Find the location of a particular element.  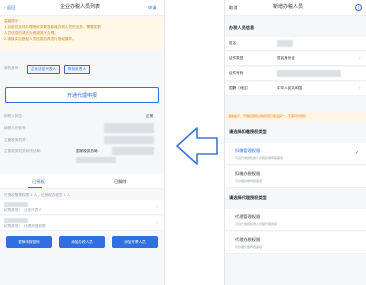

add-invoice-staff-button: 添加开票人员 is located at coordinates (135, 242).